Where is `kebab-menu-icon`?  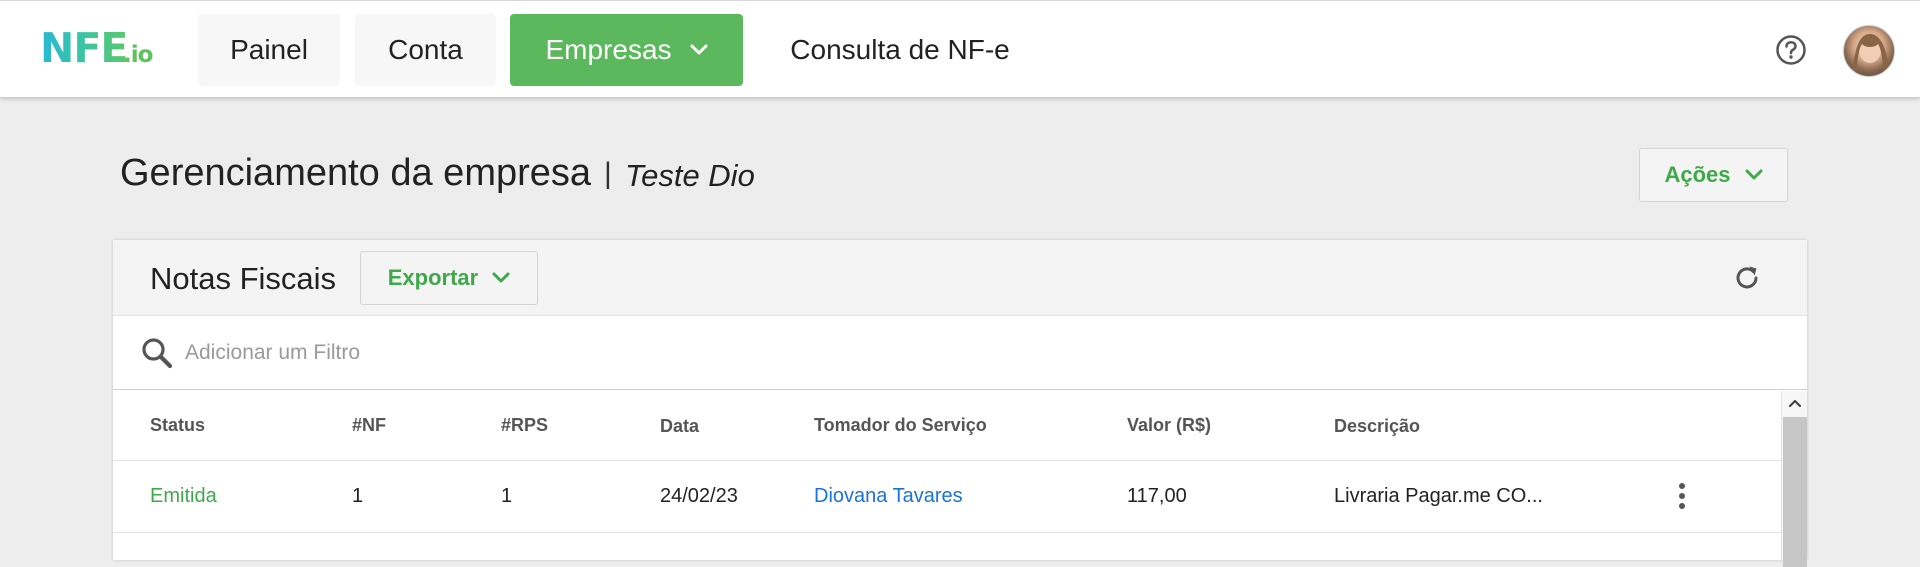 kebab-menu-icon is located at coordinates (1682, 498).